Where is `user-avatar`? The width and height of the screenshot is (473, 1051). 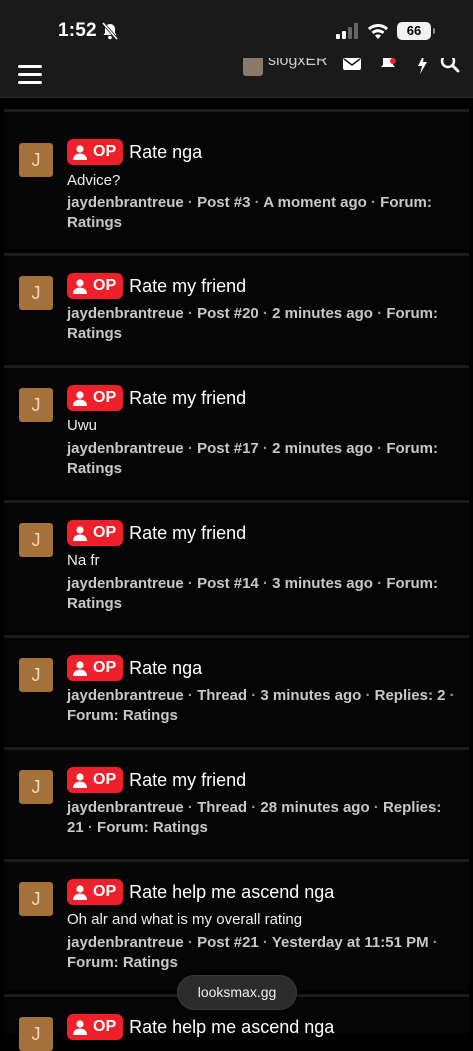 user-avatar is located at coordinates (253, 67).